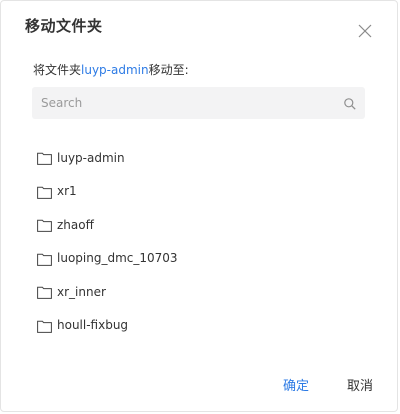 The image size is (400, 414). Describe the element at coordinates (365, 31) in the screenshot. I see `close-icon` at that location.